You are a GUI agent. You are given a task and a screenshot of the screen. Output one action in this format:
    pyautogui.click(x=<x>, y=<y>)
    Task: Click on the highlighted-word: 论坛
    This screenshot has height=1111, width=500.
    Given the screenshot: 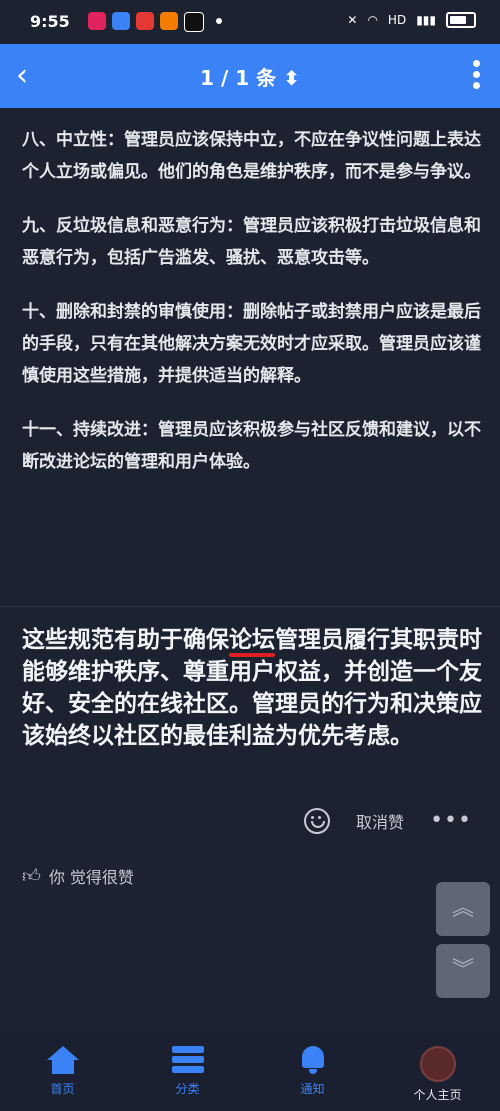 What is the action you would take?
    pyautogui.click(x=252, y=640)
    